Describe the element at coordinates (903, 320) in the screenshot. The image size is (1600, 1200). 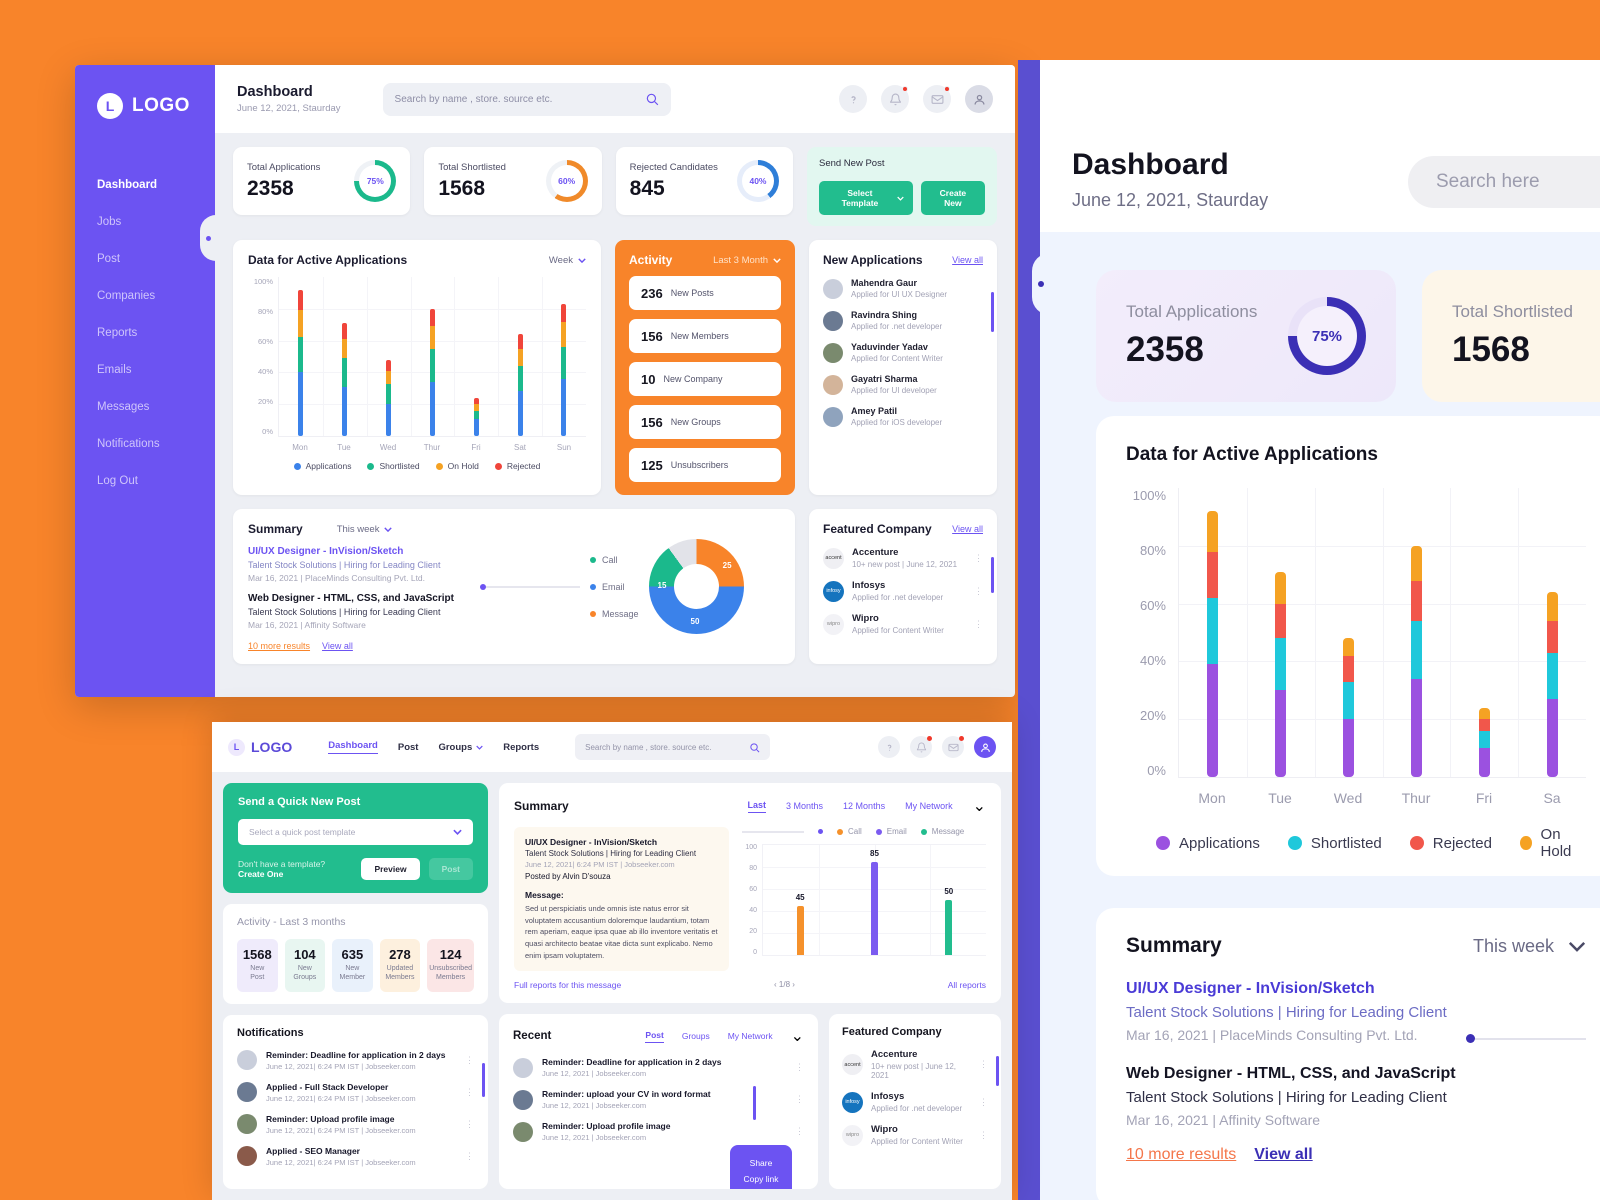
I see `application-item: Ravindra Shing Applied for .net developer` at that location.